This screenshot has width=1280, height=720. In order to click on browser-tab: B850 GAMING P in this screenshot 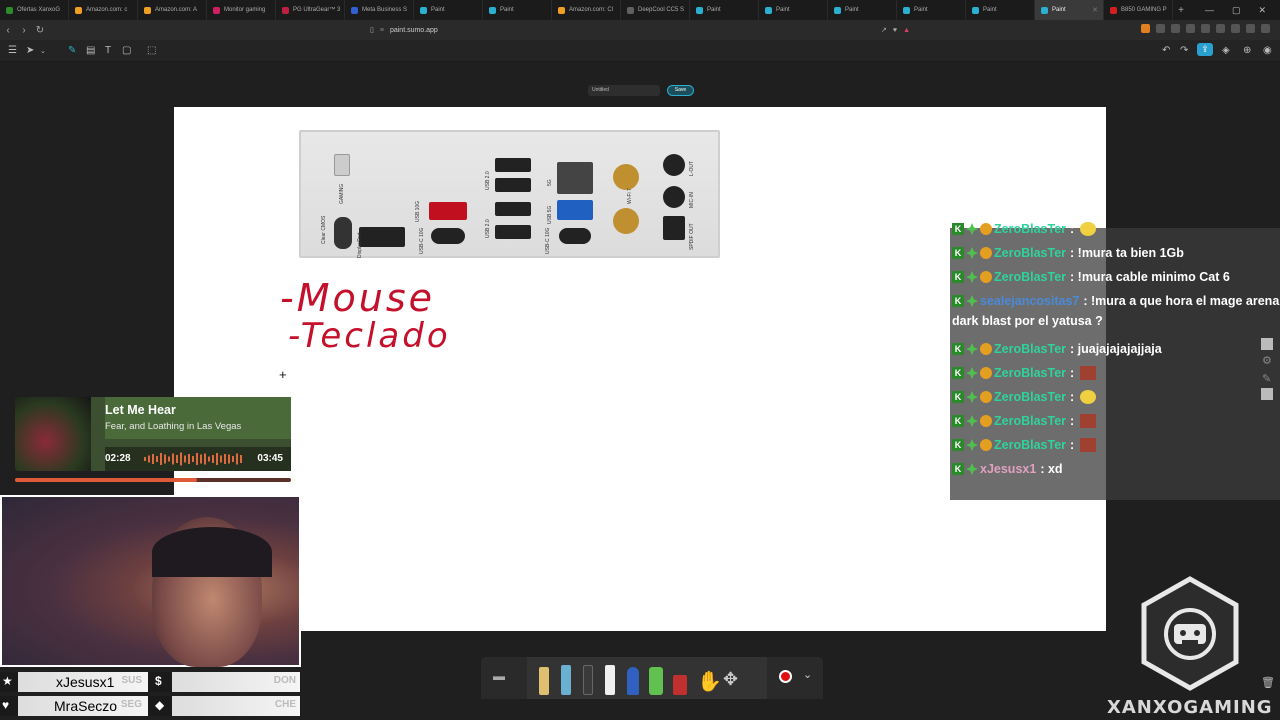, I will do `click(1138, 10)`.